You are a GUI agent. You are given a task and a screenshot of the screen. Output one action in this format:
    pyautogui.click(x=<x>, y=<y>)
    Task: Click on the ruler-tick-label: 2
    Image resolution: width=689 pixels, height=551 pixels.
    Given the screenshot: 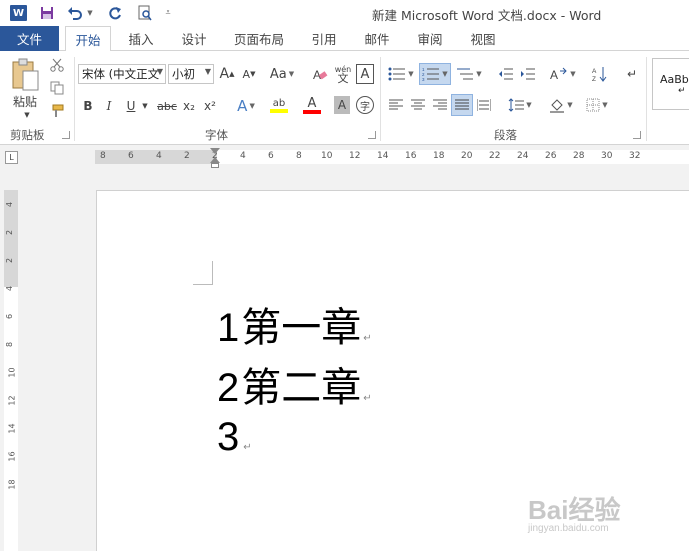 What is the action you would take?
    pyautogui.click(x=187, y=156)
    